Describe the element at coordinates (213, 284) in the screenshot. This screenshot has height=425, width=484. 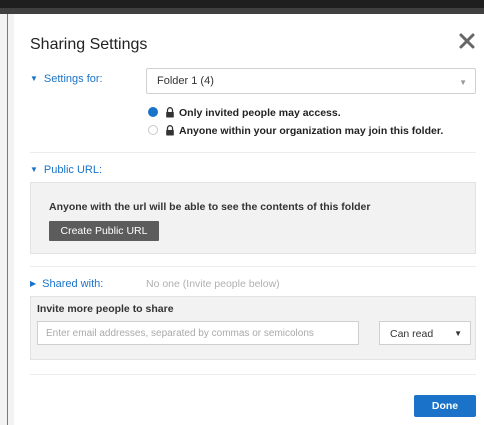
I see `shared-with-value: No one (Invite people below)` at that location.